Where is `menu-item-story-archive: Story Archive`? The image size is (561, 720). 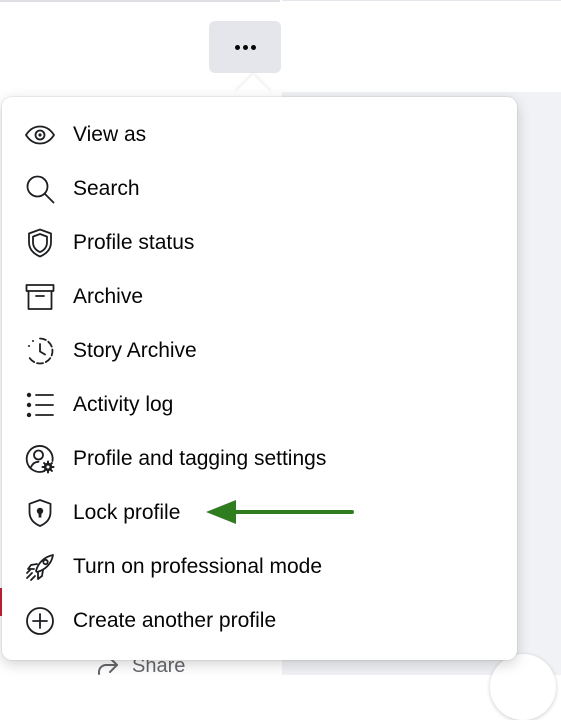
menu-item-story-archive: Story Archive is located at coordinates (259, 351).